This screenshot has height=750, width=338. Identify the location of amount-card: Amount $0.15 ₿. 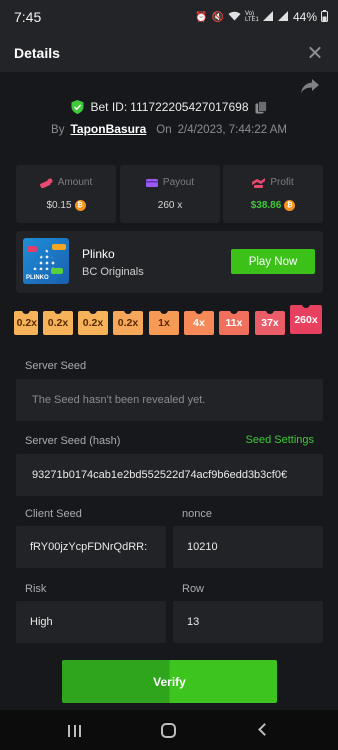
(66, 194).